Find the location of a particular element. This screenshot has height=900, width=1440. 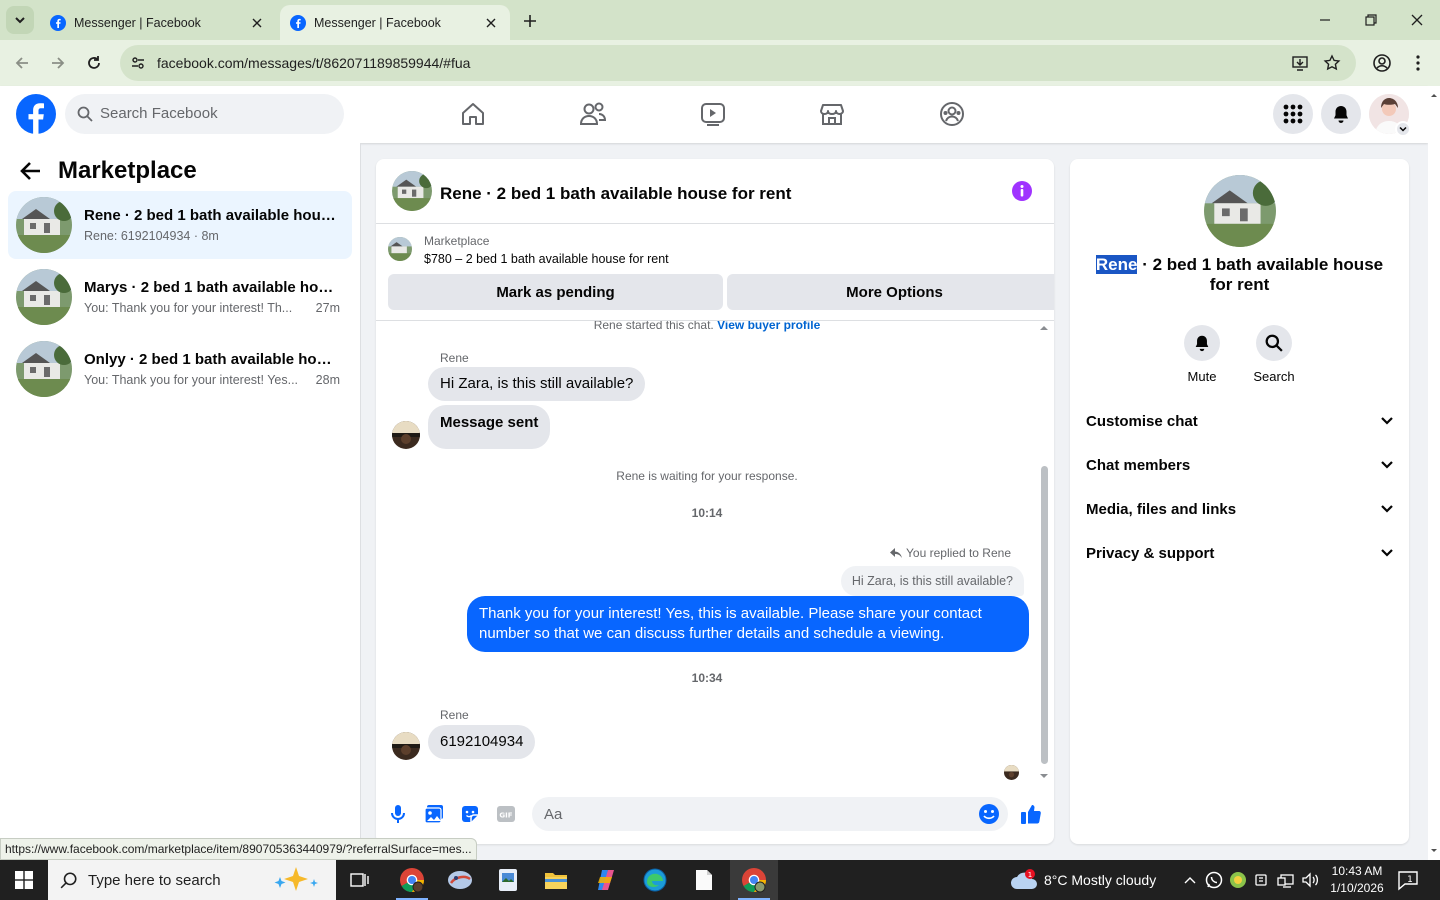

marketplace-label: Marketplace is located at coordinates (457, 241).